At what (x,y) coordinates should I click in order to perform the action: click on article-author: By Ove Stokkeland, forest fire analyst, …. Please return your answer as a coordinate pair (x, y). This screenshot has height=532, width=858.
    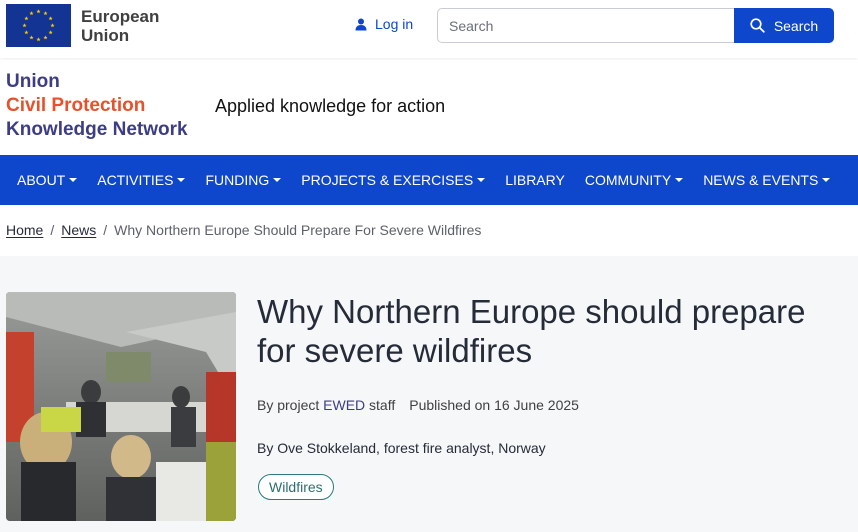
    Looking at the image, I should click on (401, 448).